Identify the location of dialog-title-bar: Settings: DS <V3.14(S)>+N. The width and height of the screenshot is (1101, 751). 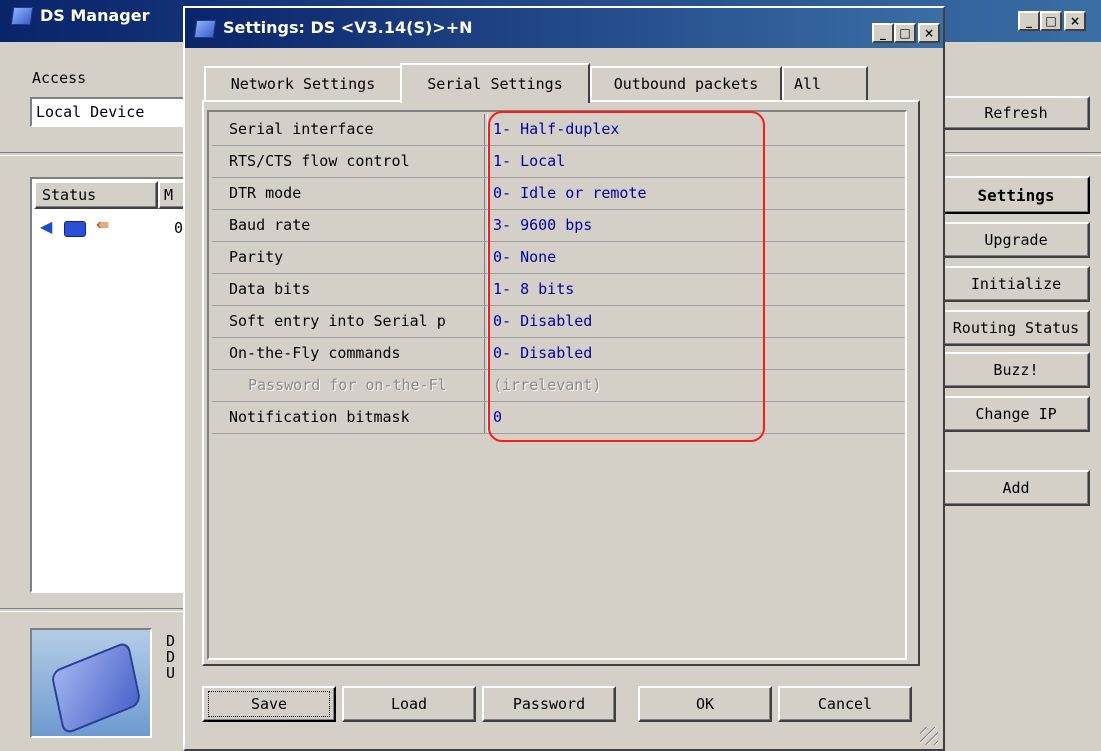
(564, 28).